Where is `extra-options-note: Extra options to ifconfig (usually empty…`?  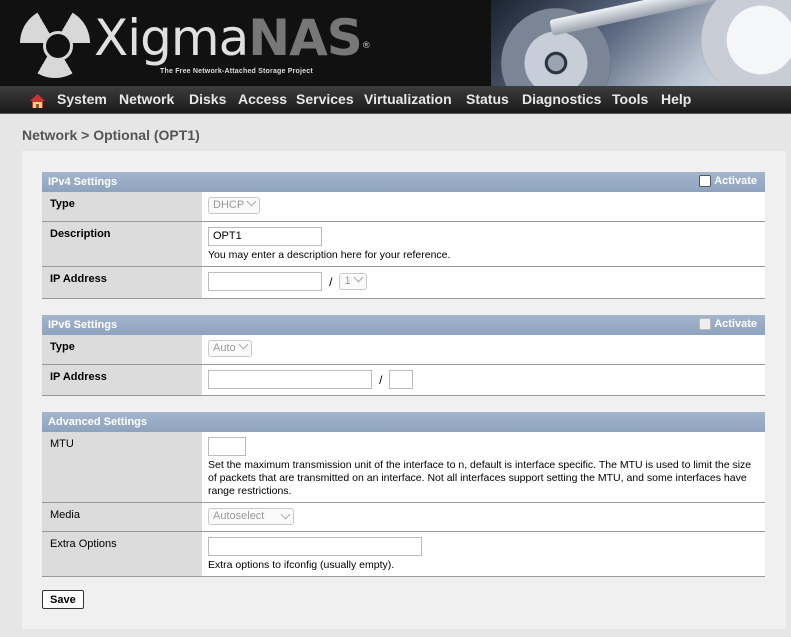 extra-options-note: Extra options to ifconfig (usually empty… is located at coordinates (301, 565).